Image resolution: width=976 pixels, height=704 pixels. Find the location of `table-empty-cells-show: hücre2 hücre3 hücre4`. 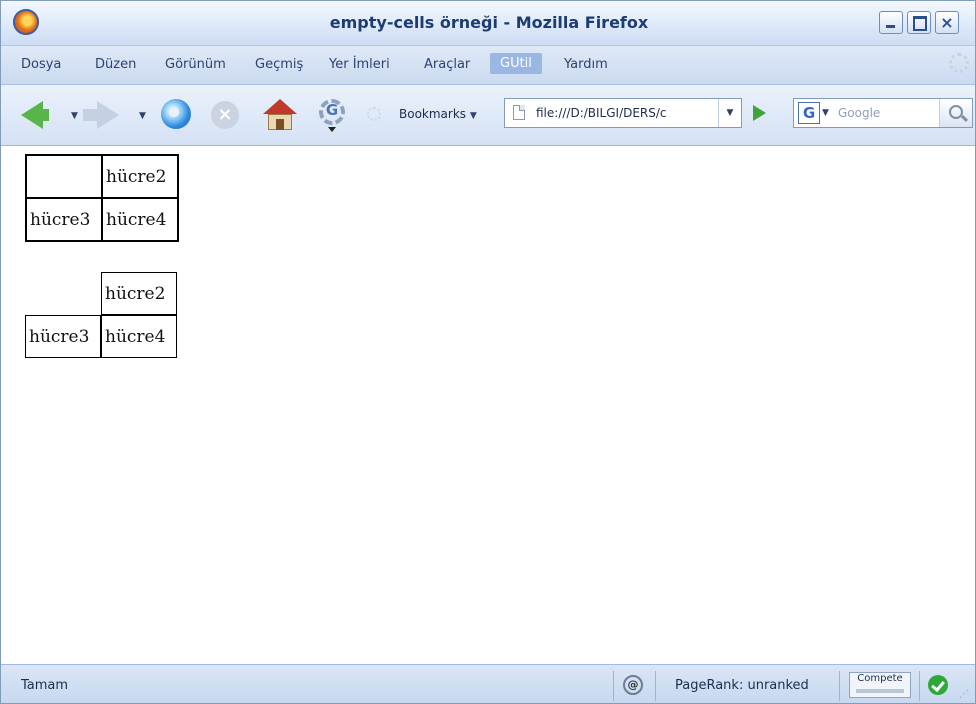

table-empty-cells-show: hücre2 hücre3 hücre4 is located at coordinates (102, 198).